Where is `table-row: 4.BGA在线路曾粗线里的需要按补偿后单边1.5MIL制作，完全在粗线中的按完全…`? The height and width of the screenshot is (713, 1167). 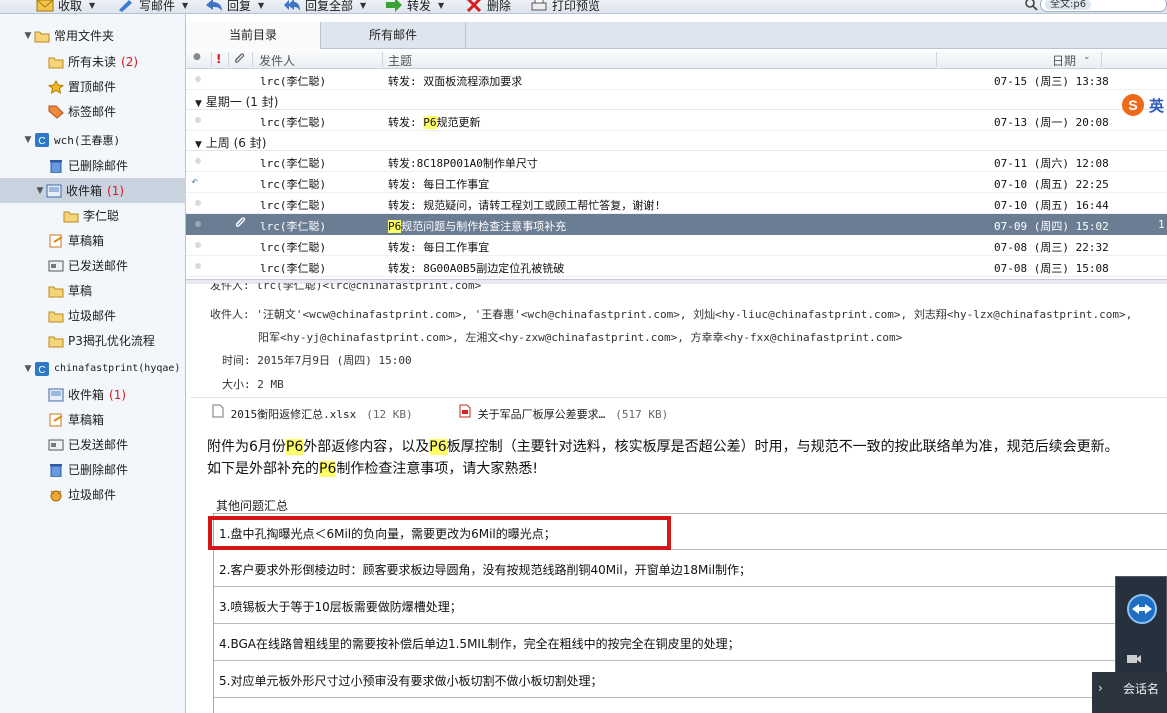 table-row: 4.BGA在线路曾粗线里的需要按补偿后单边1.5MIL制作，完全在粗线中的按完全… is located at coordinates (690, 642).